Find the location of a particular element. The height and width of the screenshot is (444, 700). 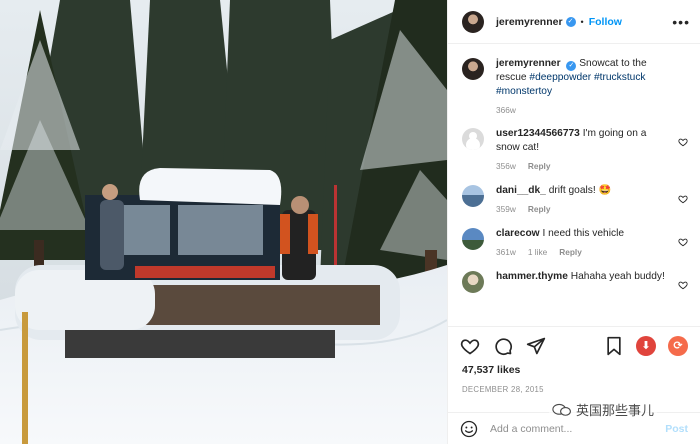

caption-time: 366w is located at coordinates (506, 110).